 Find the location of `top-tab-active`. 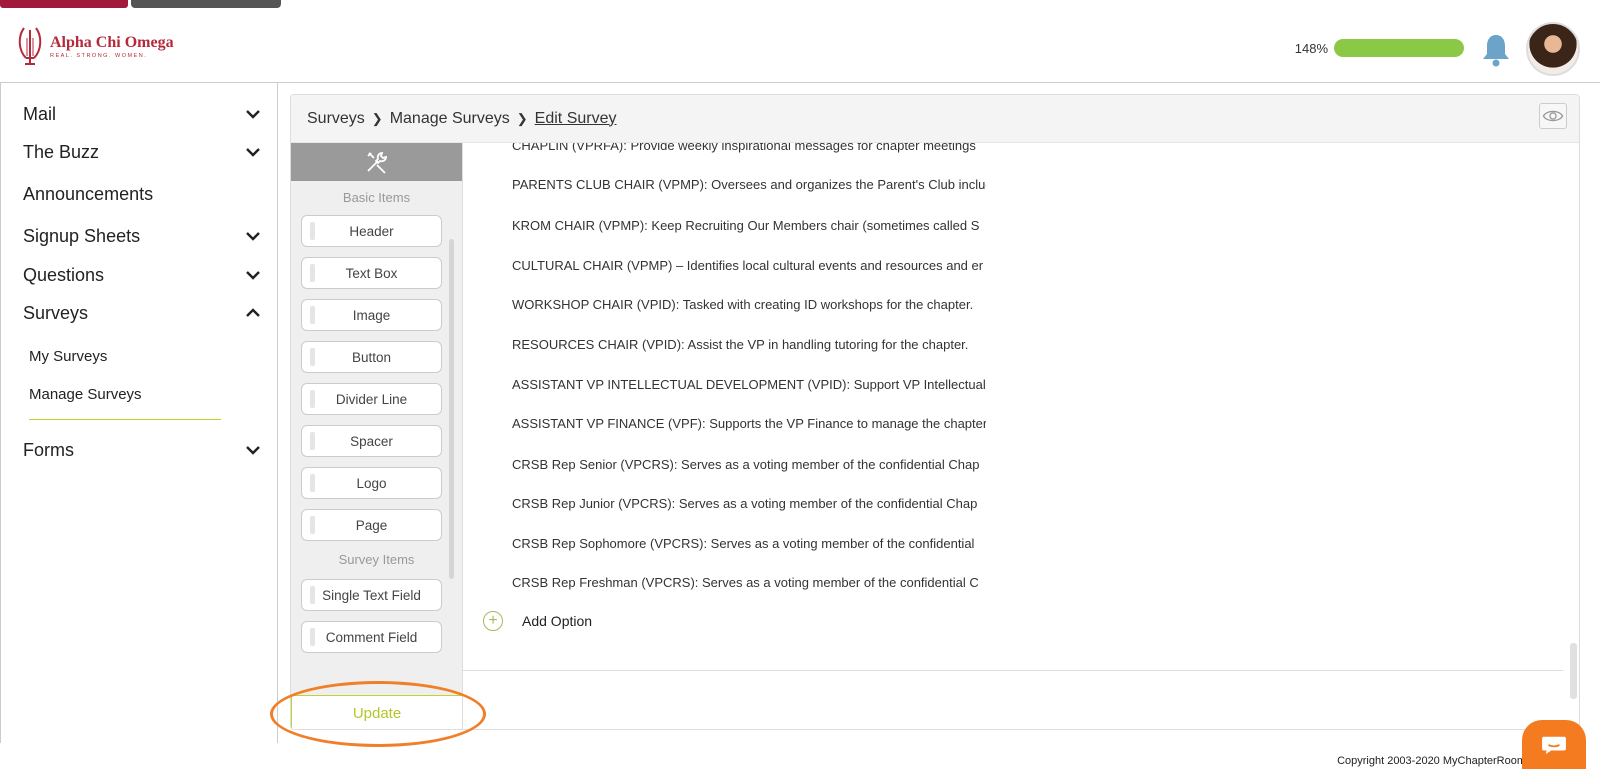

top-tab-active is located at coordinates (64, 4).